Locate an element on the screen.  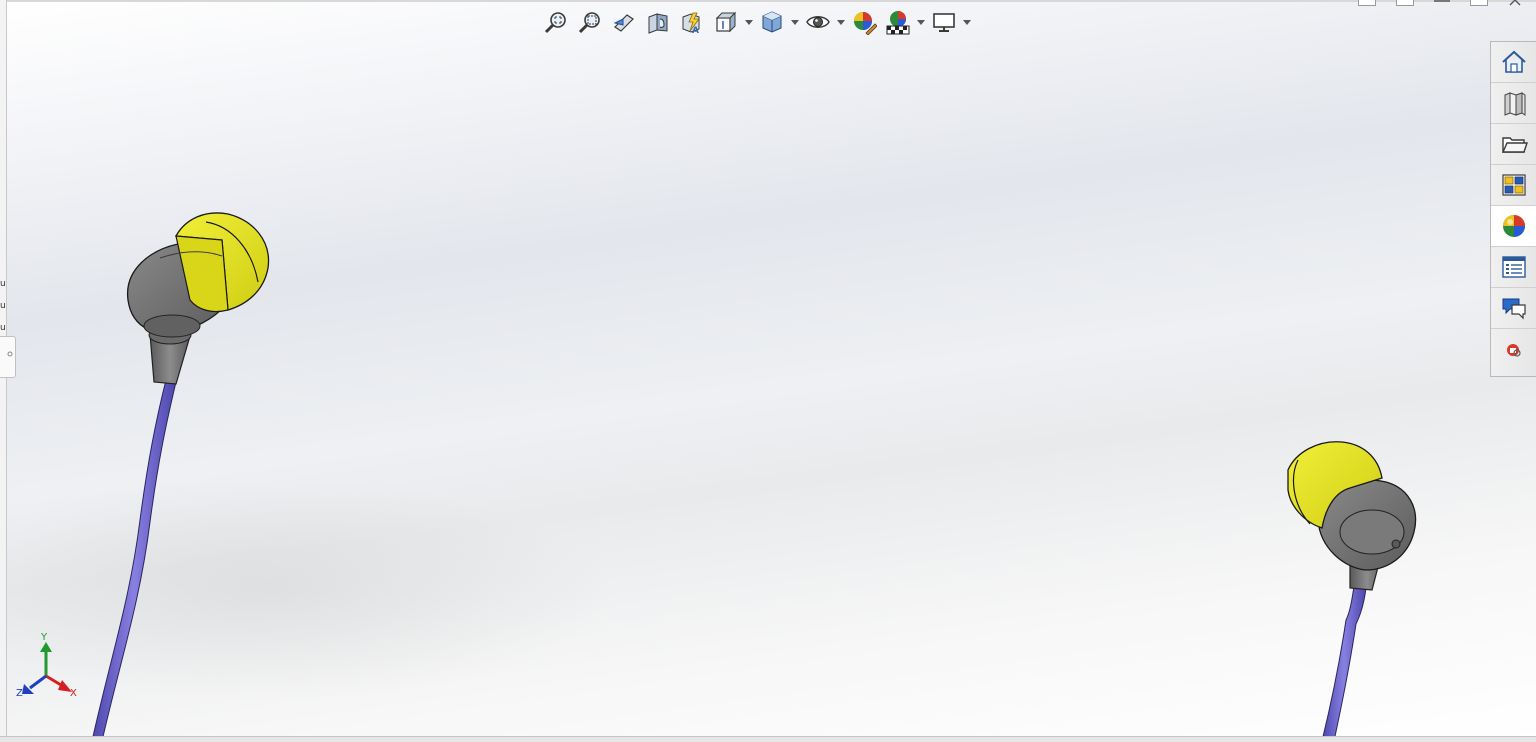
section-view-icon is located at coordinates (658, 23).